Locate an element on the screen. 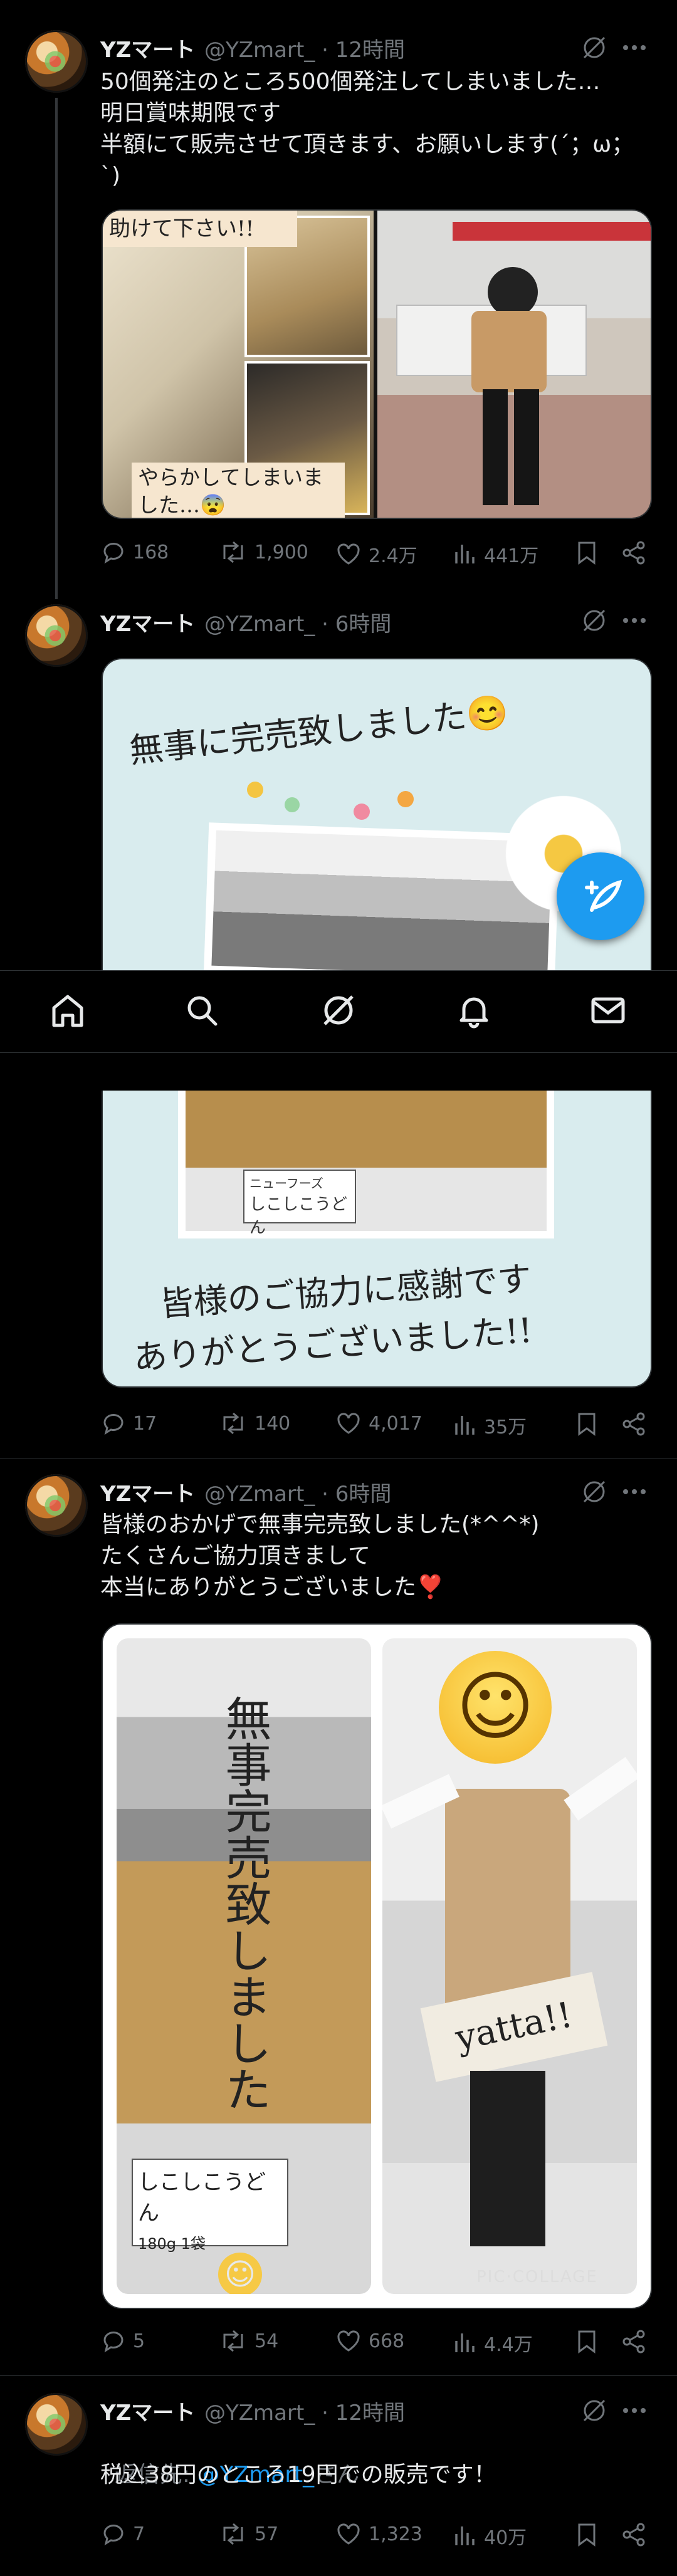 Image resolution: width=677 pixels, height=2576 pixels. views-button: 441万 is located at coordinates (496, 554).